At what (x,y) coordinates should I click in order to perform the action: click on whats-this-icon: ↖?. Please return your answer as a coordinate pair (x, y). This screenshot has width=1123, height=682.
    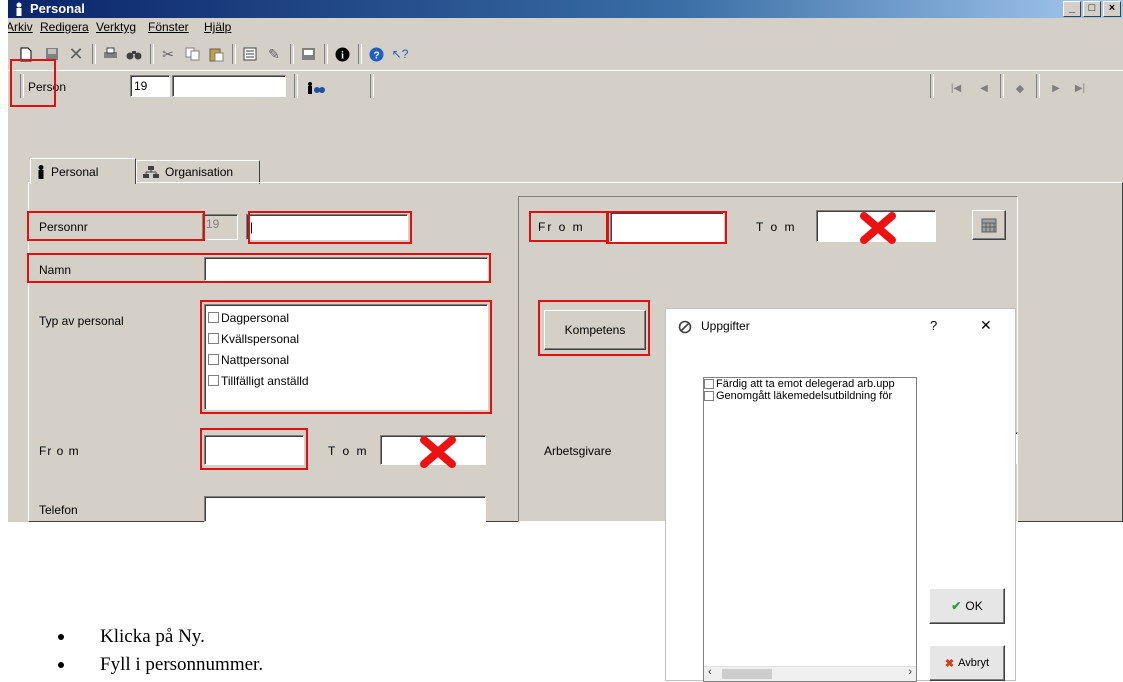
    Looking at the image, I should click on (400, 54).